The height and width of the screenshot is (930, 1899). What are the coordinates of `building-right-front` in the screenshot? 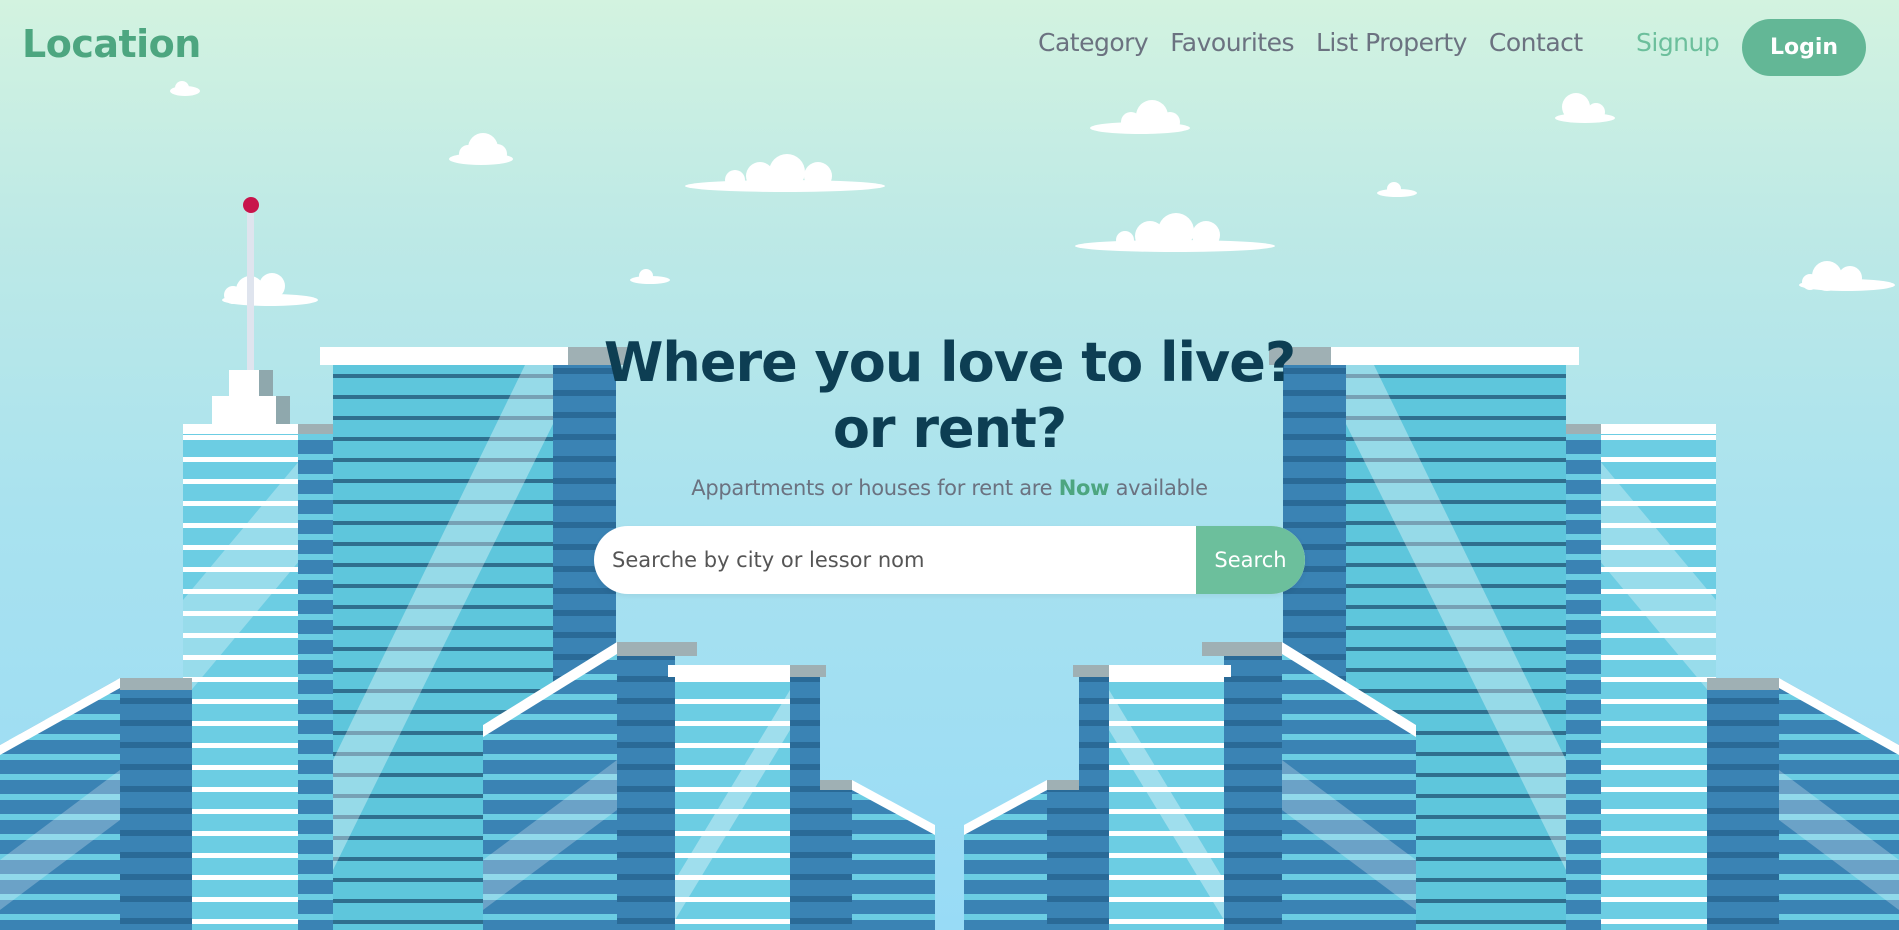 It's located at (1803, 804).